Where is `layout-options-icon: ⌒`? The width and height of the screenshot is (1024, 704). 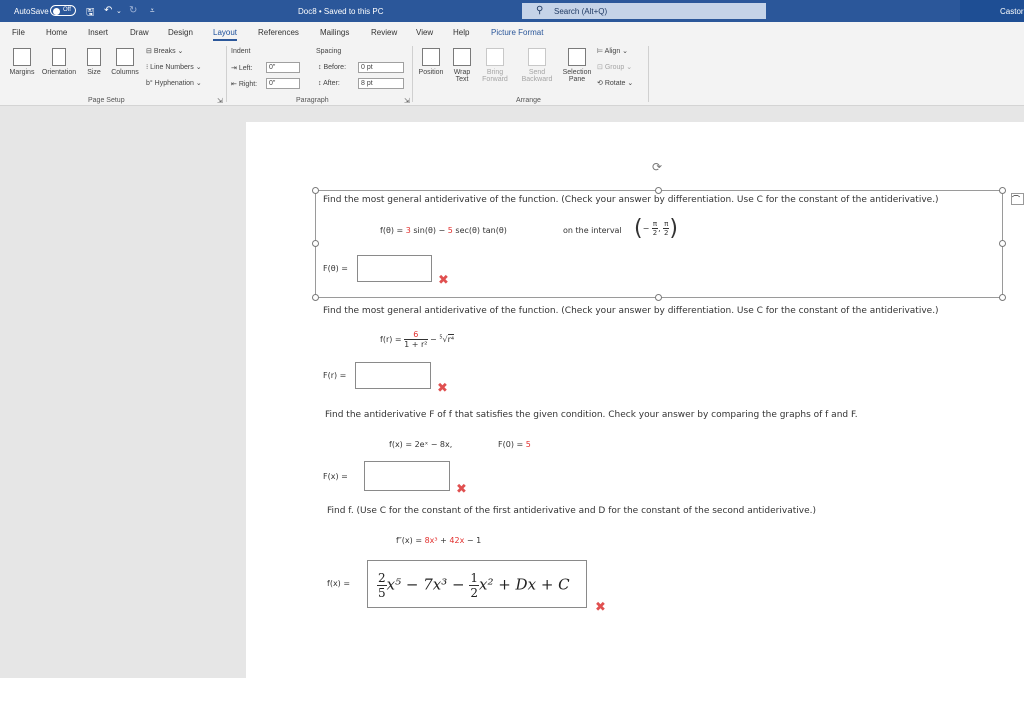 layout-options-icon: ⌒ is located at coordinates (1017, 199).